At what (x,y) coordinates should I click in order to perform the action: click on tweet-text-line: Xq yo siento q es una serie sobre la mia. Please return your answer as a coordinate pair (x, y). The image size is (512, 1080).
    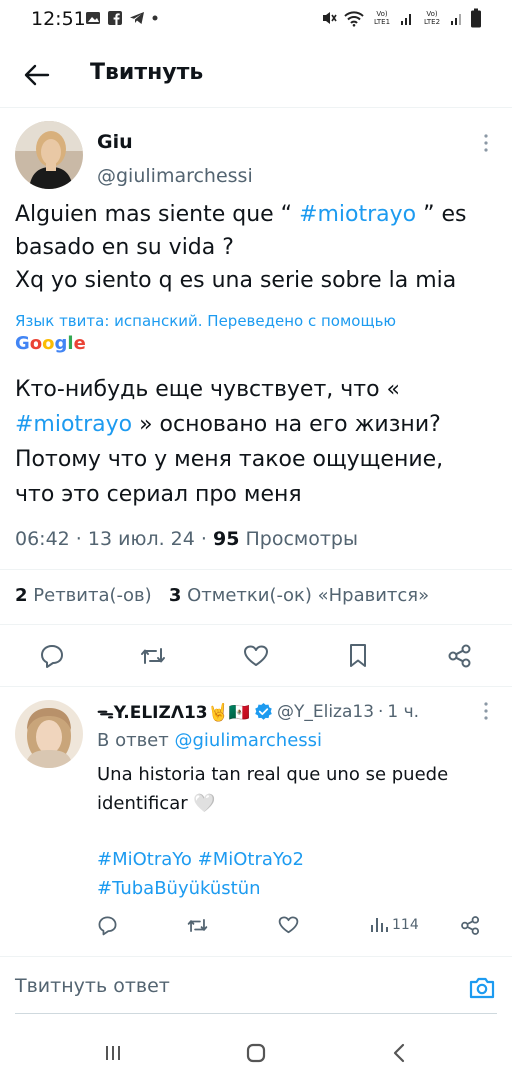
    Looking at the image, I should click on (236, 280).